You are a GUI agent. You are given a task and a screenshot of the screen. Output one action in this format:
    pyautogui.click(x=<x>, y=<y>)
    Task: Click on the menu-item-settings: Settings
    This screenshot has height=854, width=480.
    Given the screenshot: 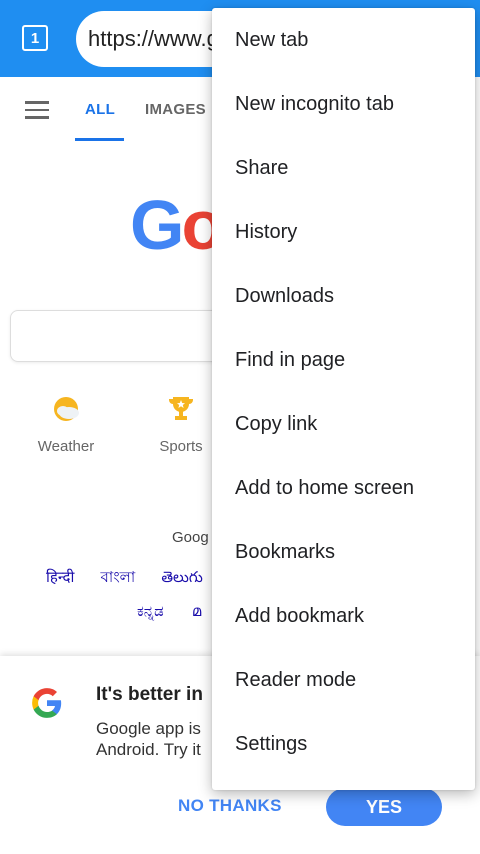 What is the action you would take?
    pyautogui.click(x=343, y=744)
    